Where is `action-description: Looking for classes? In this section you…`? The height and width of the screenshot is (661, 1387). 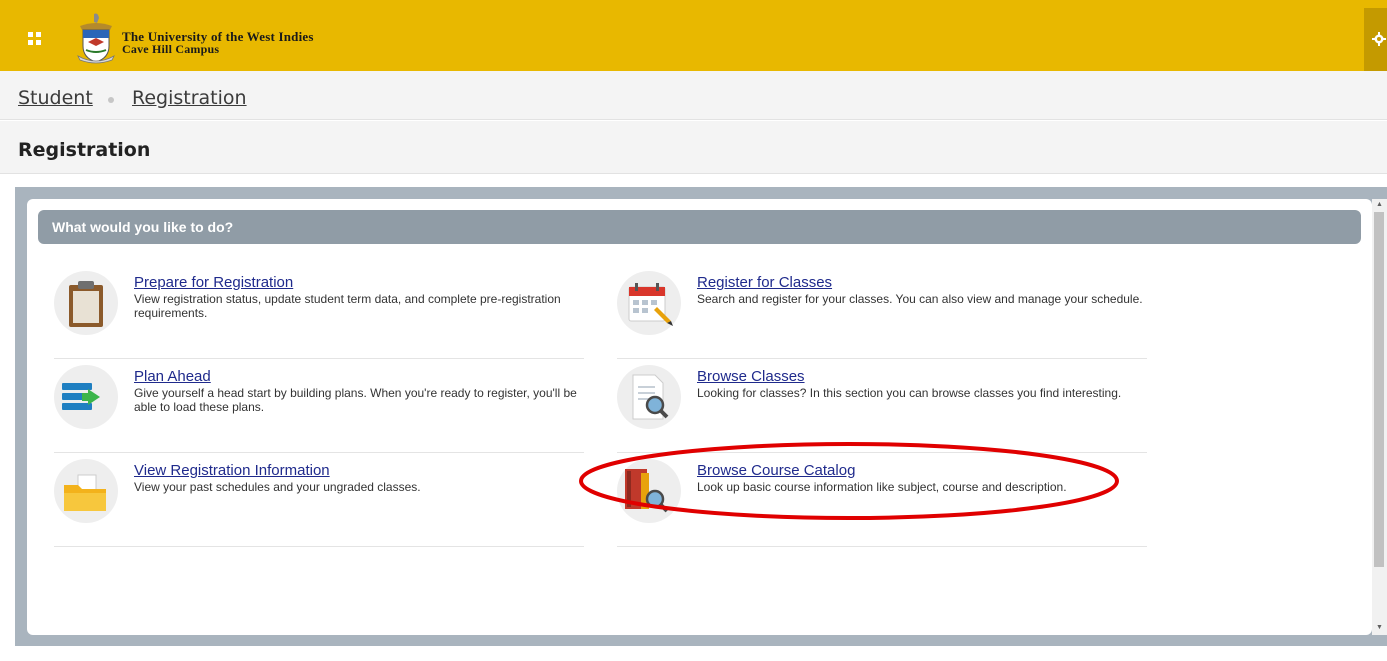
action-description: Looking for classes? In this section you… is located at coordinates (909, 393).